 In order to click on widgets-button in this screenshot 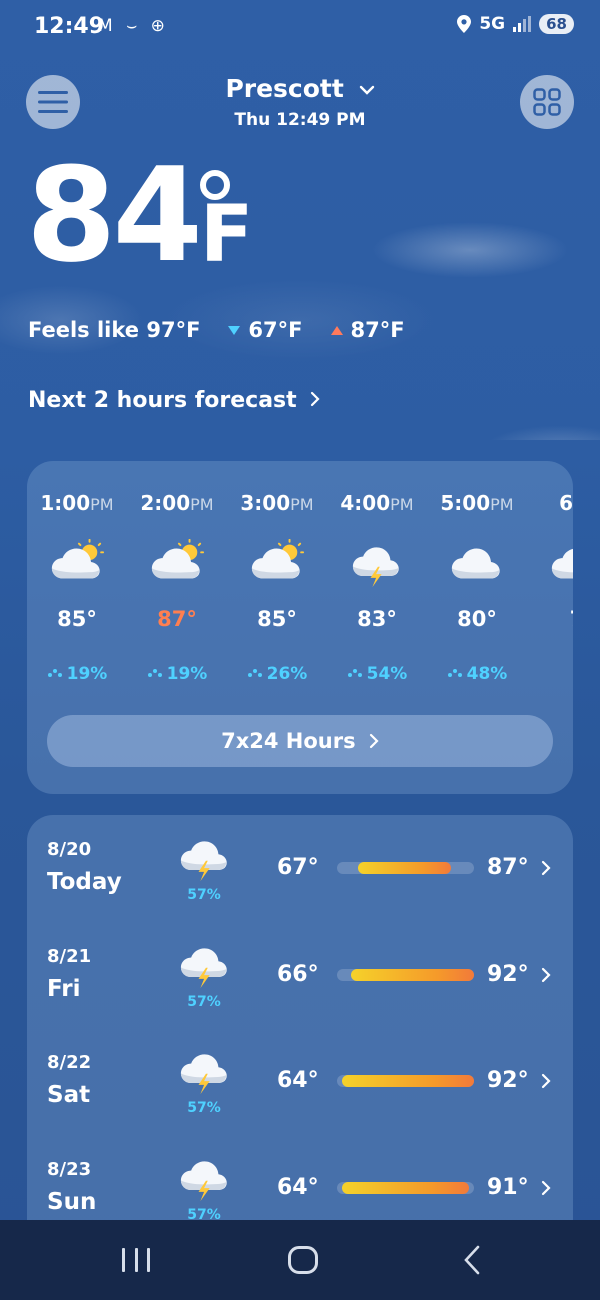, I will do `click(547, 102)`.